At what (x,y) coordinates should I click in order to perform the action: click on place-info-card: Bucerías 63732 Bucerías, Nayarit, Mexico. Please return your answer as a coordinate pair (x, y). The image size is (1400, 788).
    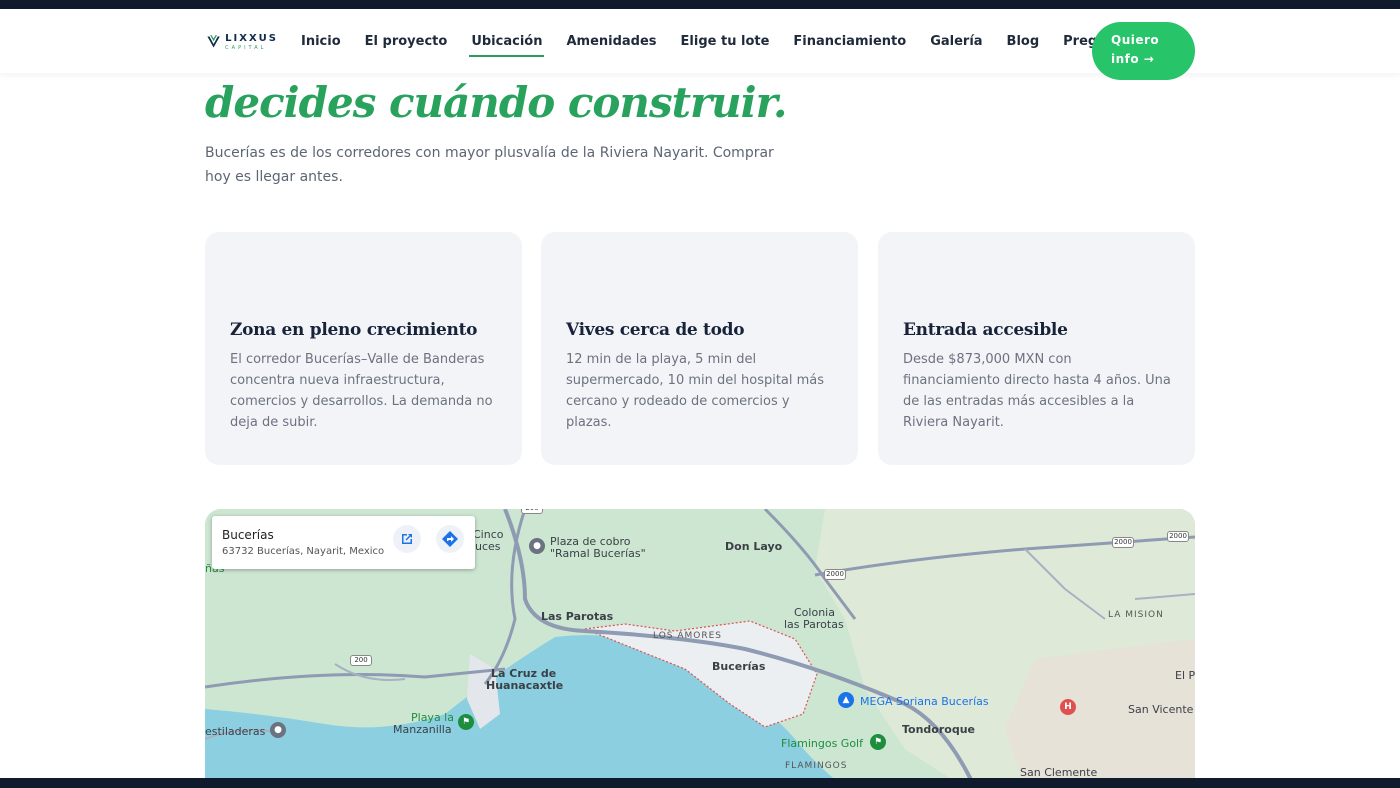
    Looking at the image, I should click on (343, 542).